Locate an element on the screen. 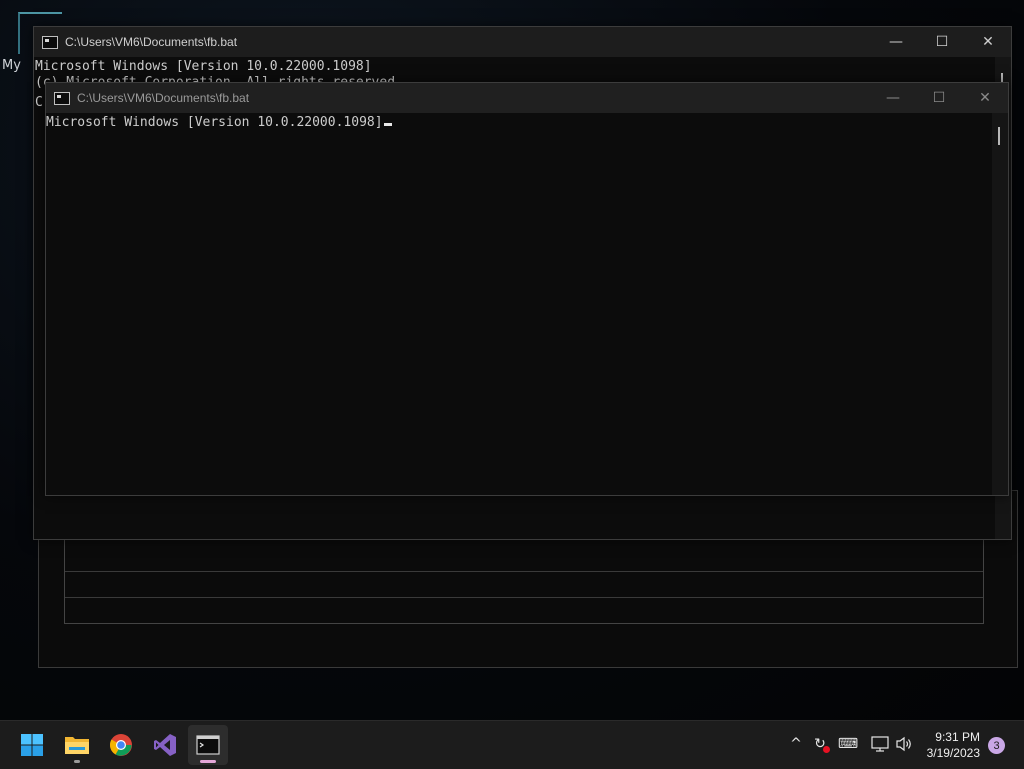 The width and height of the screenshot is (1024, 769). visual-studio-icon is located at coordinates (165, 745).